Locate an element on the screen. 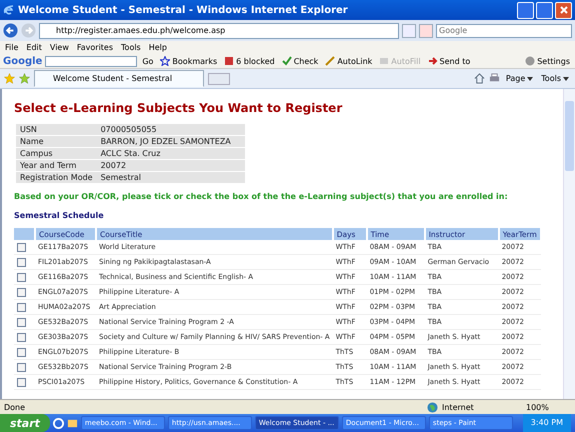 The height and width of the screenshot is (432, 575). printer-icon is located at coordinates (494, 78).